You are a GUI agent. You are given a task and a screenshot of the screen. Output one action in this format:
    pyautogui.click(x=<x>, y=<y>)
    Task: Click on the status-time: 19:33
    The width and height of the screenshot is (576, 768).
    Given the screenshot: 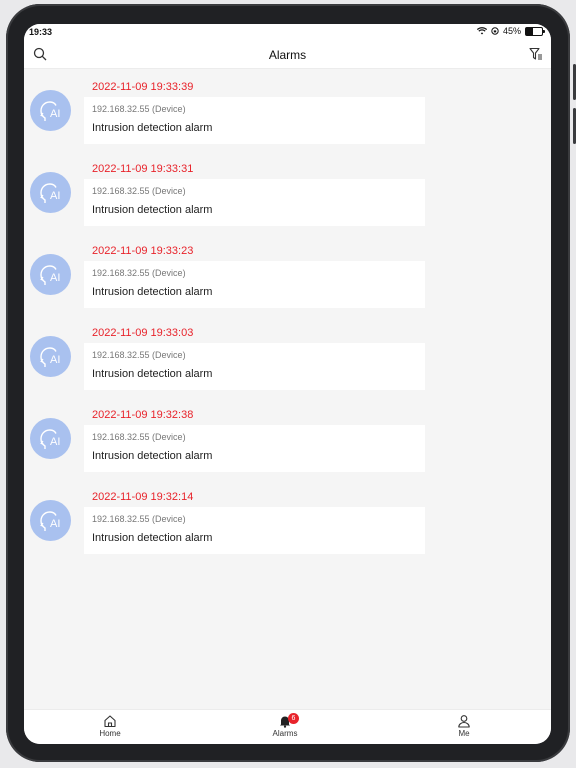 What is the action you would take?
    pyautogui.click(x=41, y=32)
    